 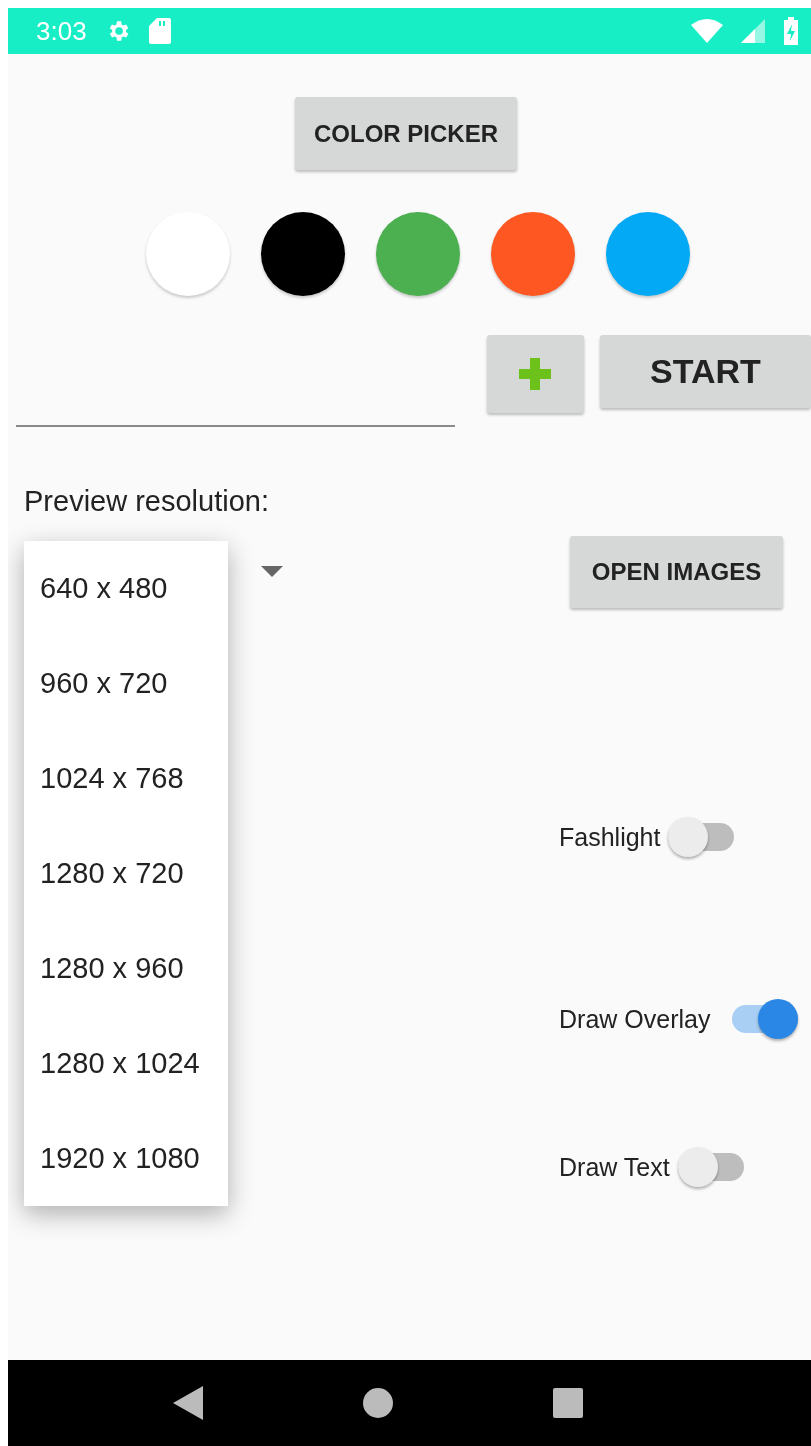 I want to click on menu-option: 1280 x 1024, so click(x=126, y=1063).